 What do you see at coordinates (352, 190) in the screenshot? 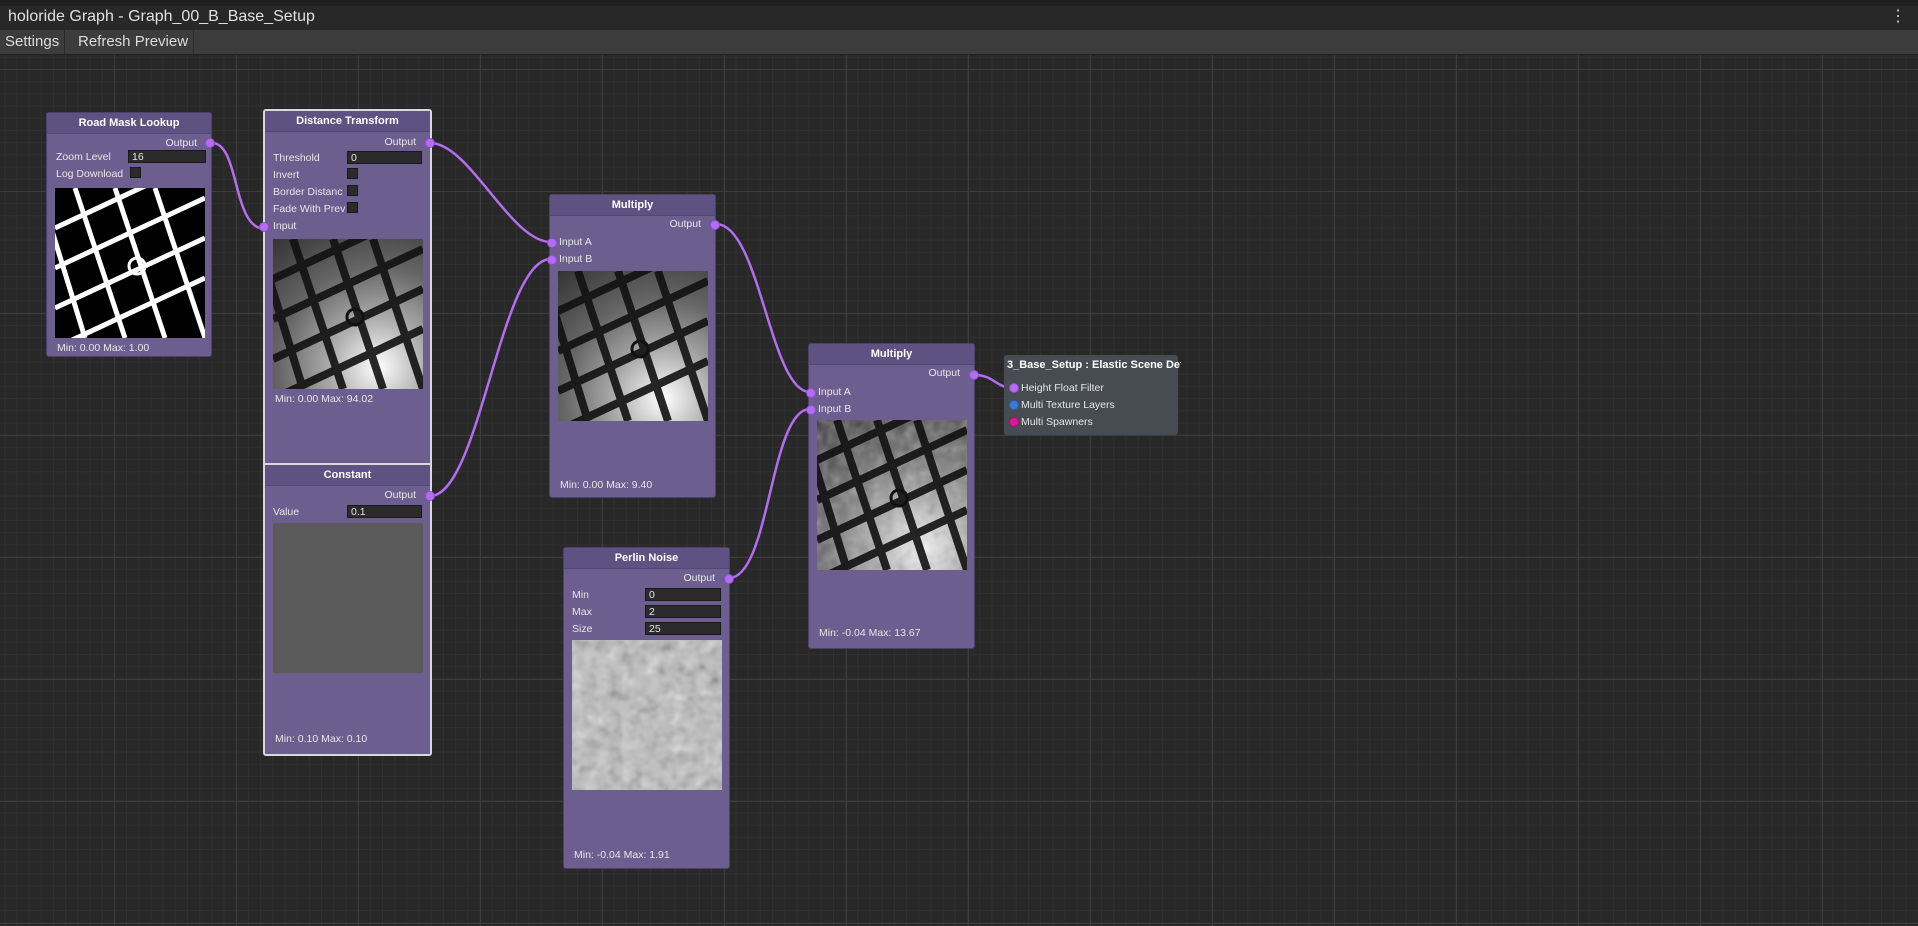
I see `border-distance-checkbox` at bounding box center [352, 190].